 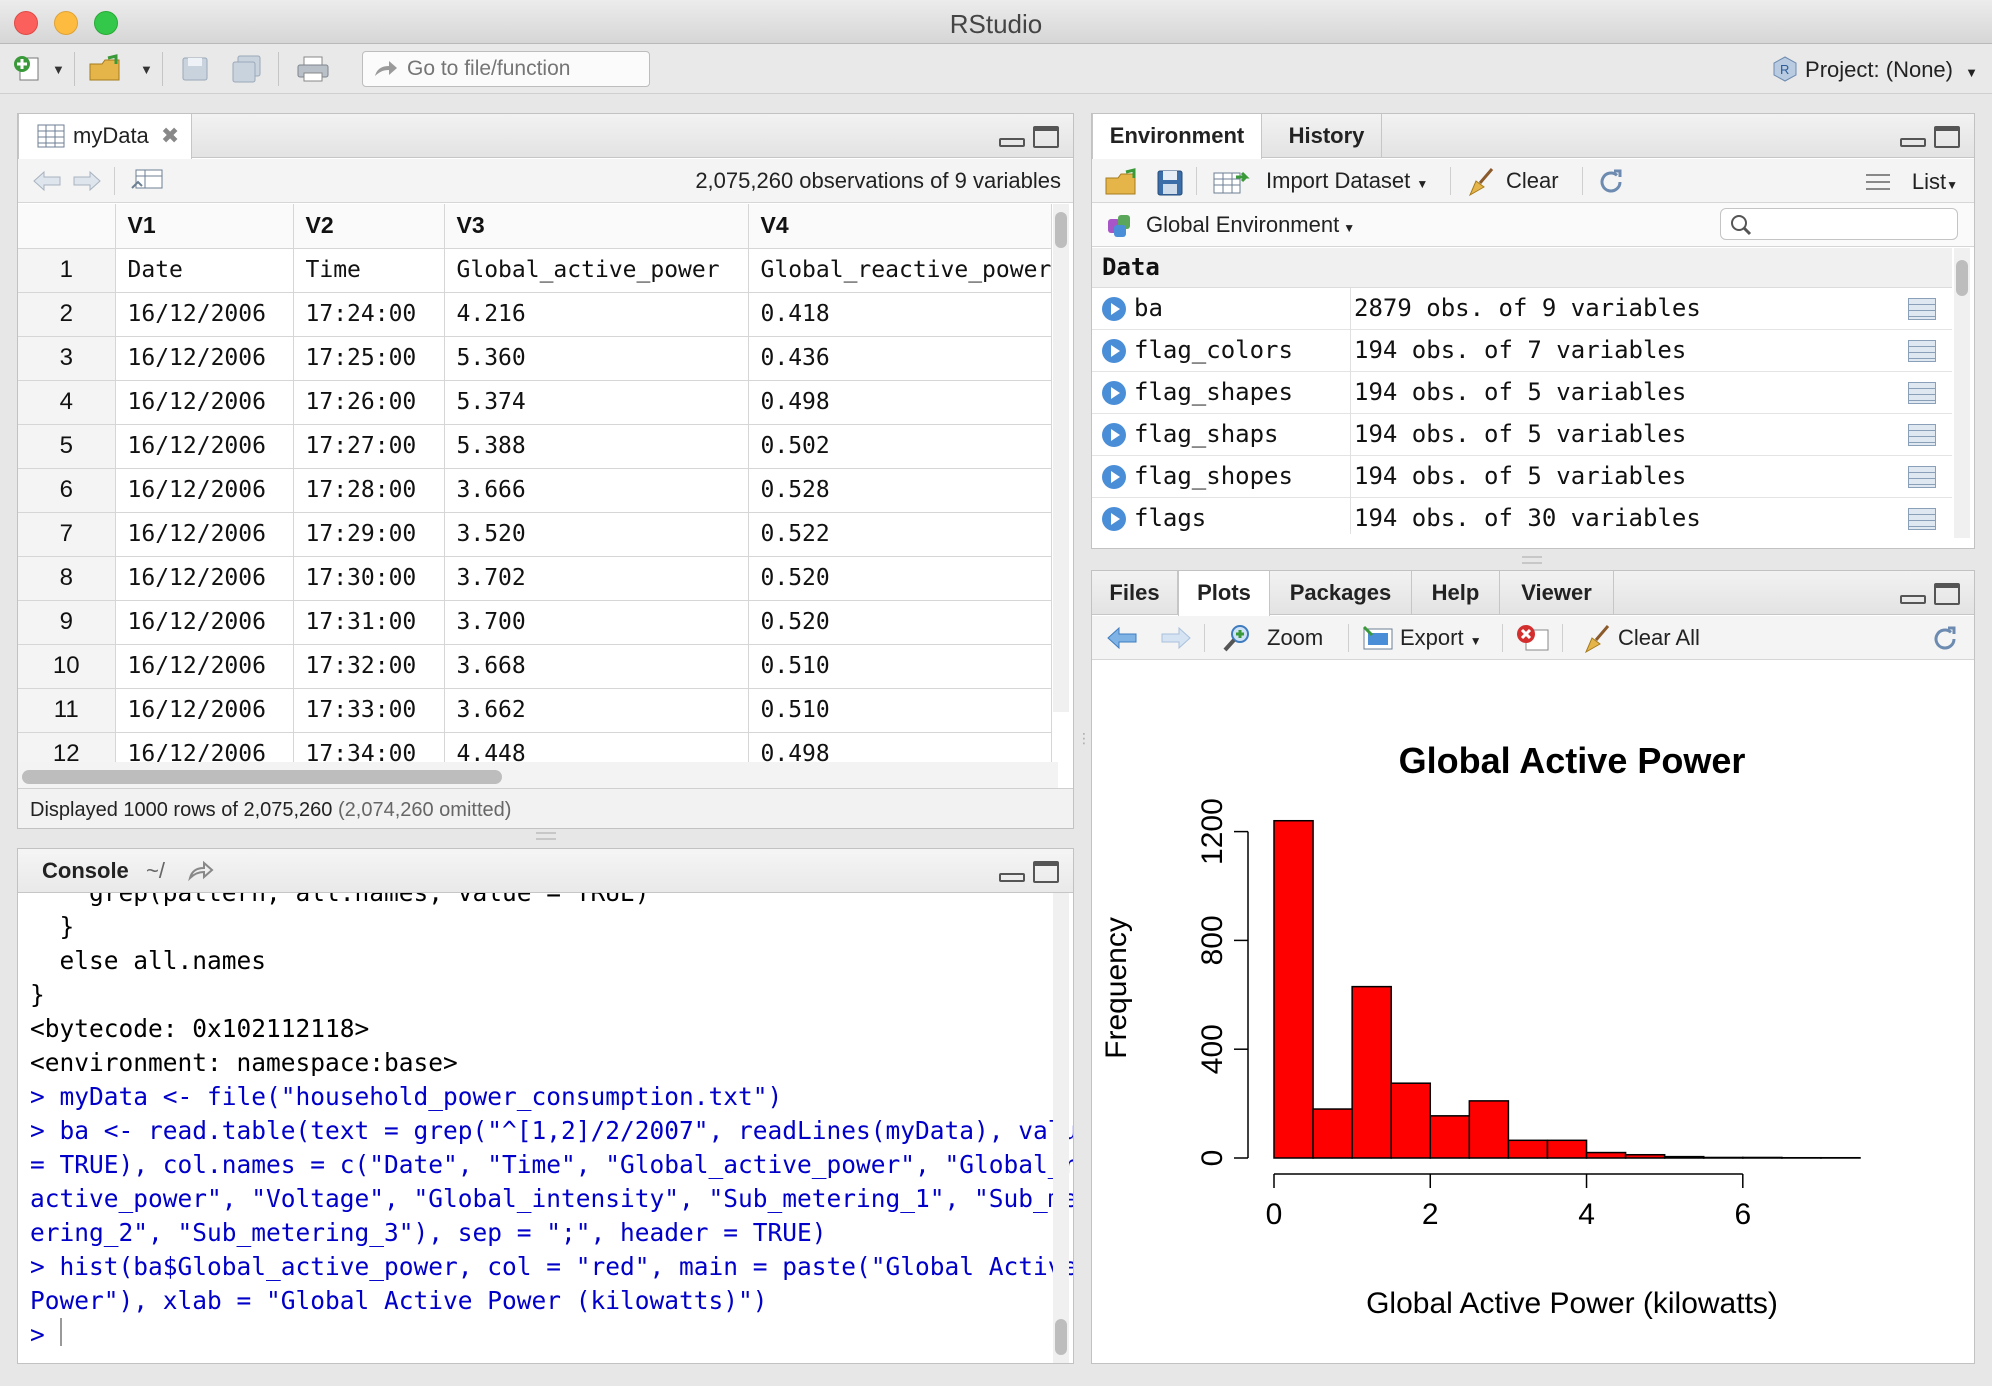 What do you see at coordinates (247, 69) in the screenshot?
I see `save-all-button` at bounding box center [247, 69].